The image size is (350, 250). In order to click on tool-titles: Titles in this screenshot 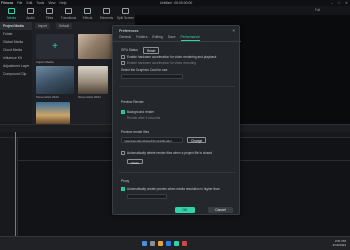, I will do `click(49, 14)`.